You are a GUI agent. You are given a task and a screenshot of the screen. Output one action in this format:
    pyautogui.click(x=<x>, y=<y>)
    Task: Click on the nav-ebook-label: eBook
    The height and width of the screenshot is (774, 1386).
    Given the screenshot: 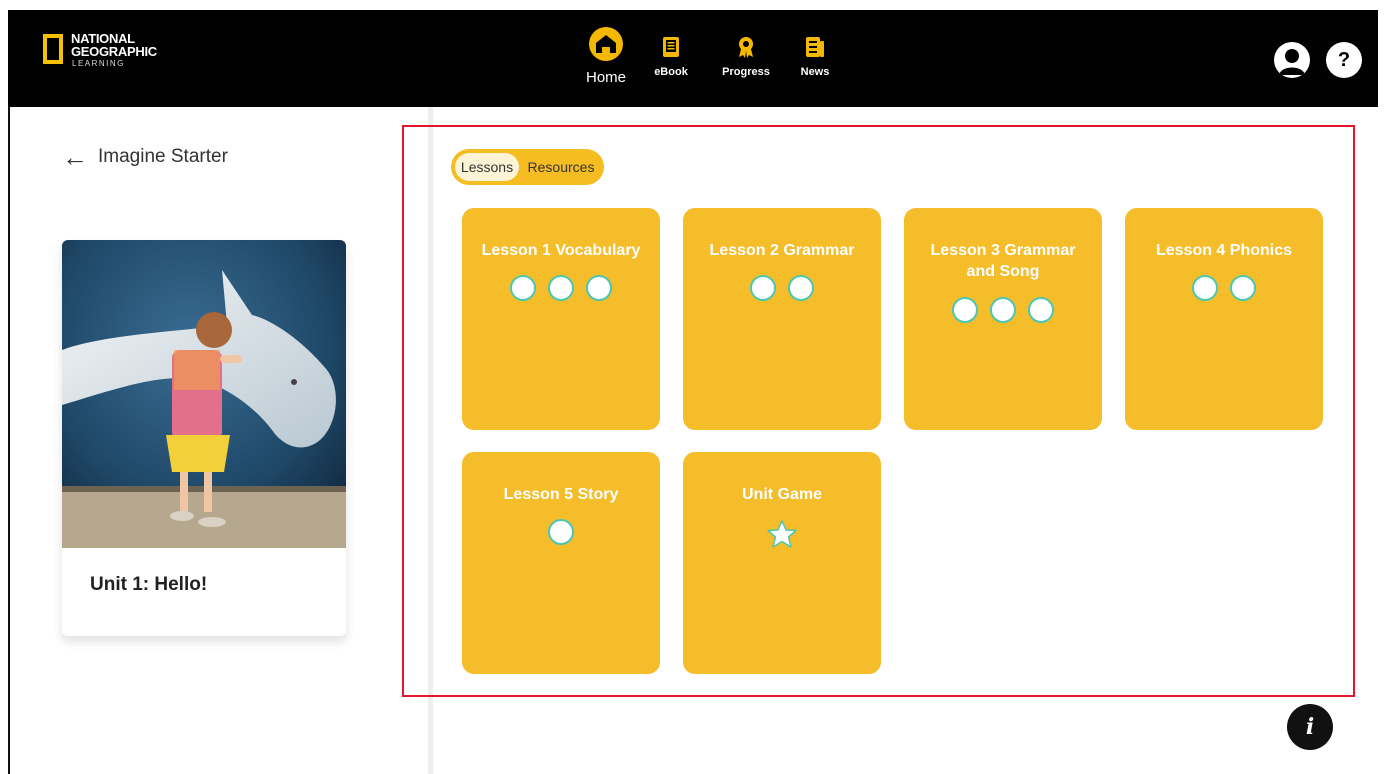 What is the action you would take?
    pyautogui.click(x=671, y=72)
    